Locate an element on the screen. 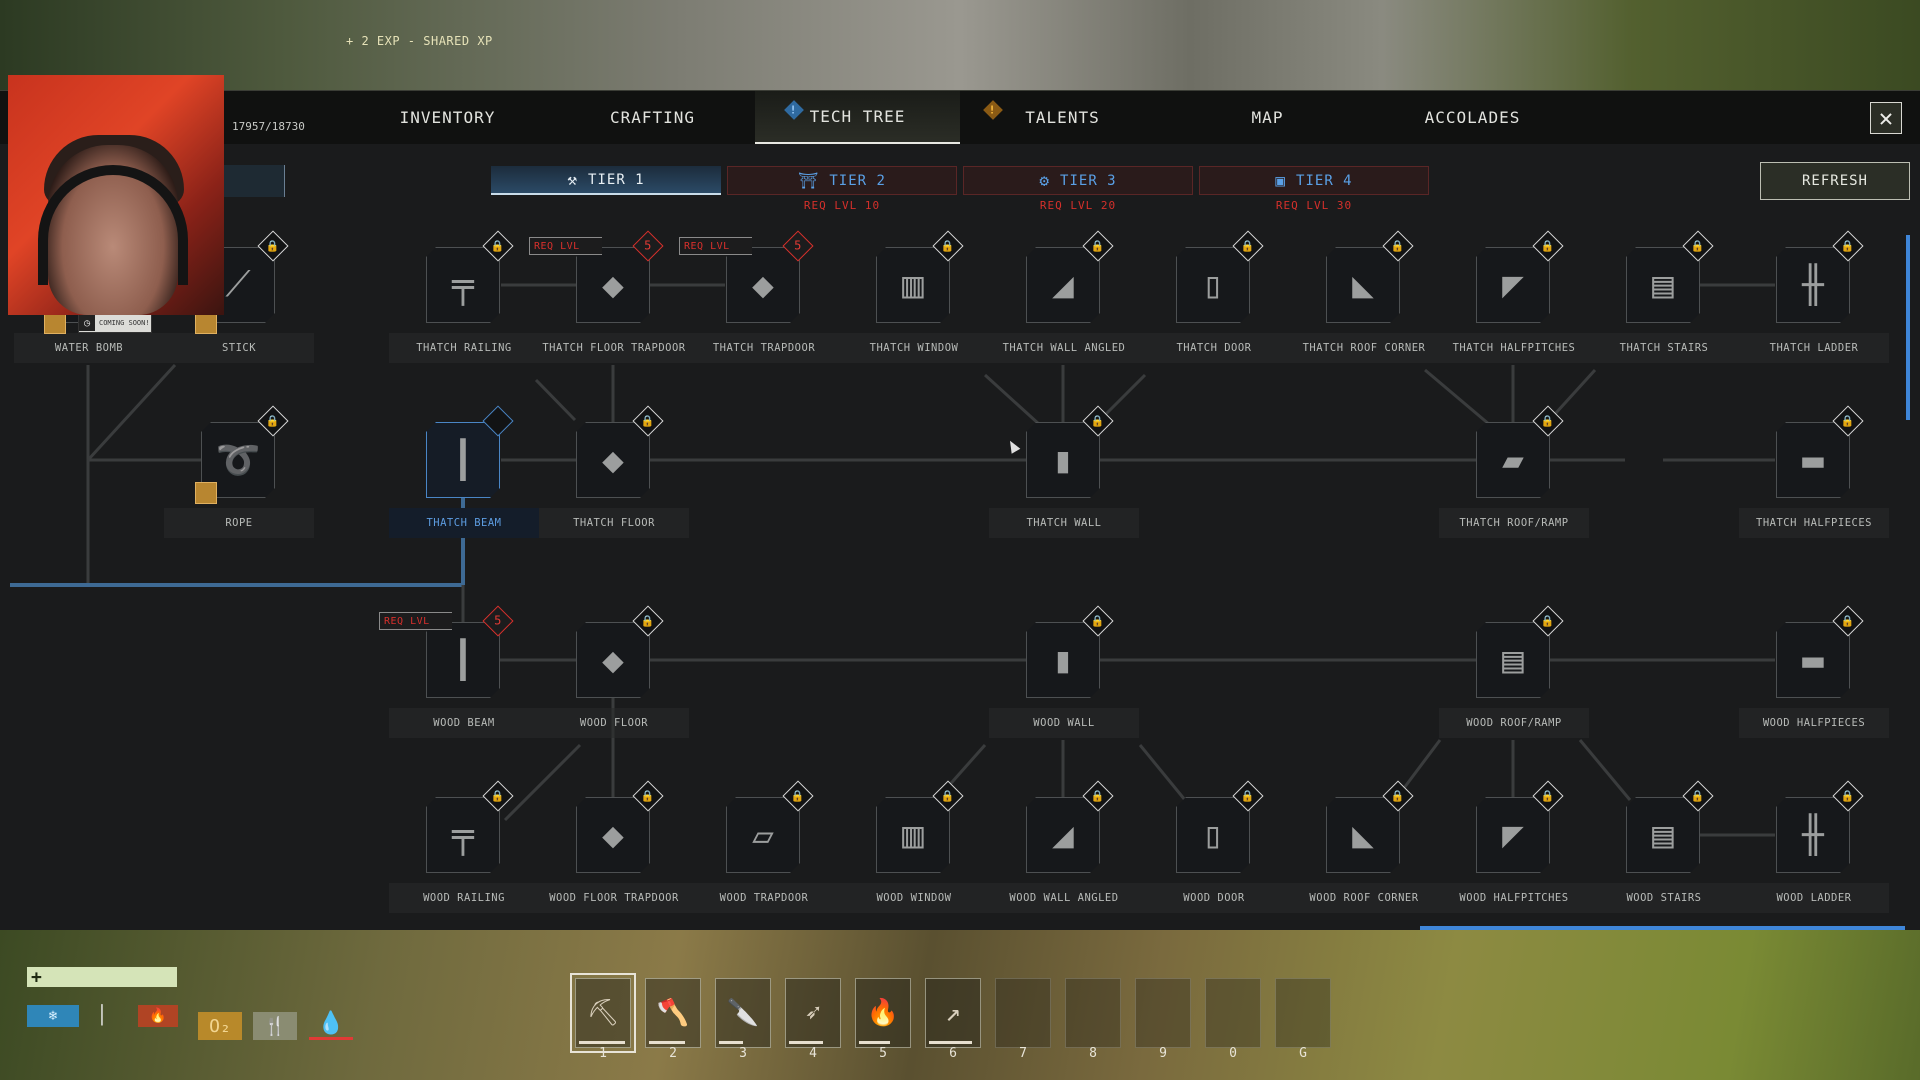  tier-tab-1: ⚒ TIER 1 is located at coordinates (606, 180).